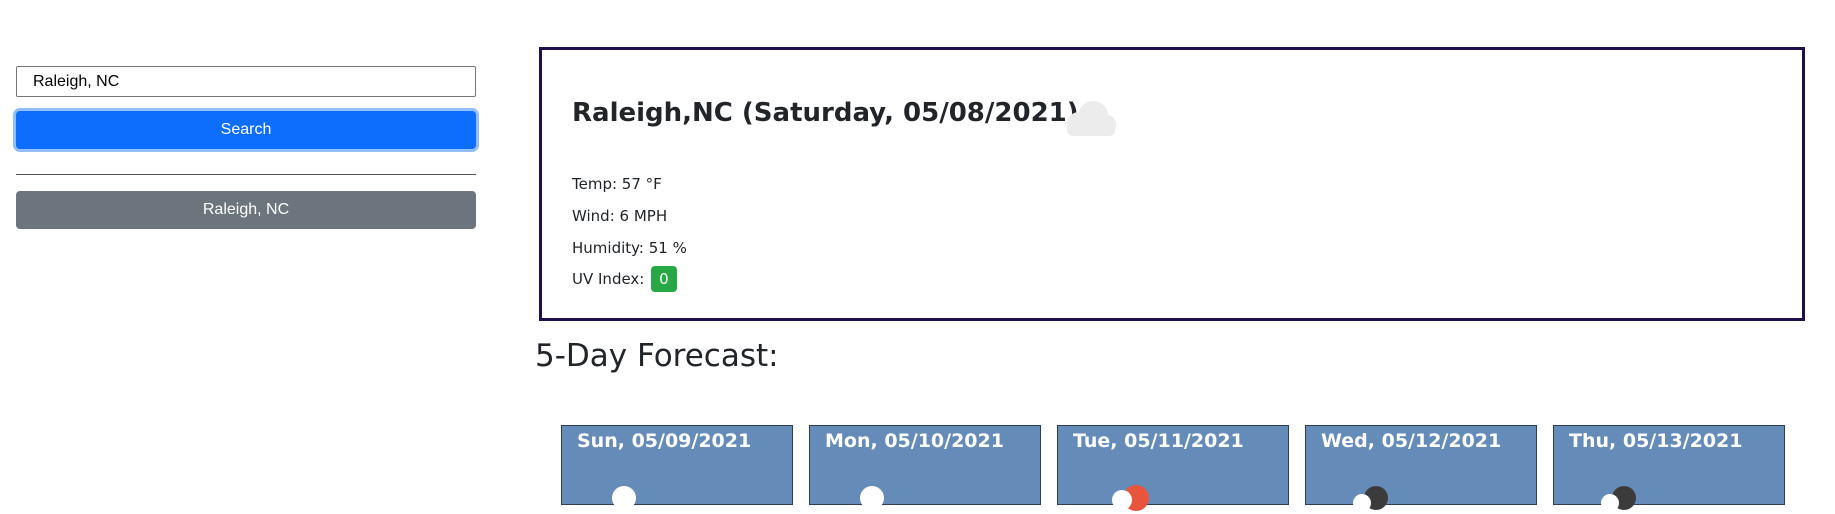 This screenshot has width=1835, height=514. I want to click on forecast-title: 5-Day Forecast:, so click(657, 356).